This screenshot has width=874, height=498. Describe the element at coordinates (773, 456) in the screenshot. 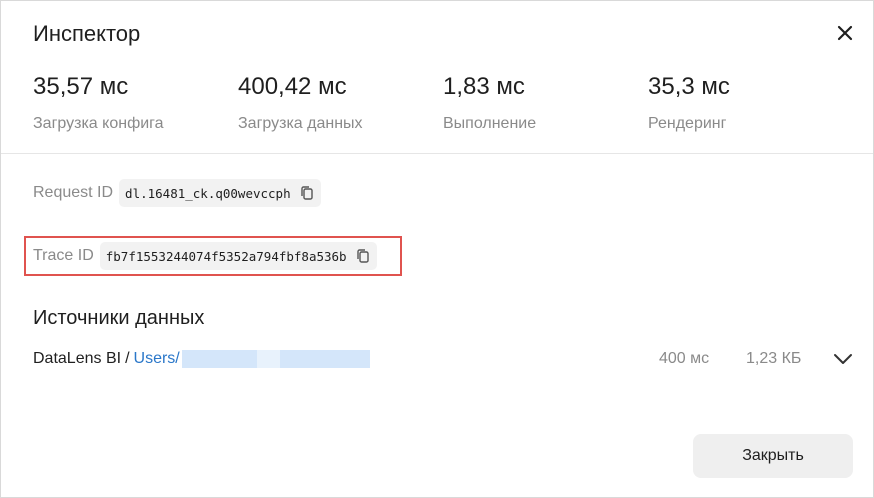

I see `close-dialog-button: Закрыть` at that location.